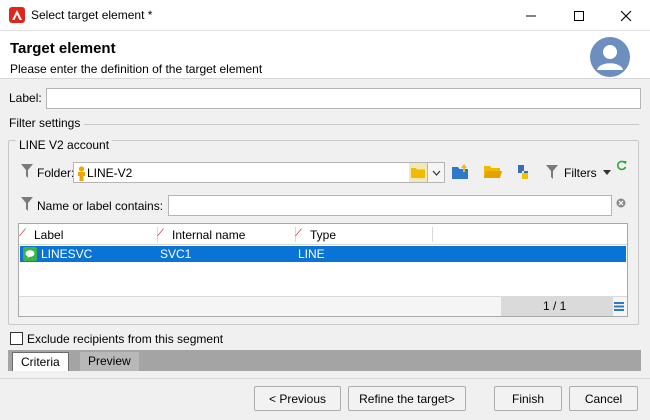 The height and width of the screenshot is (420, 650). Describe the element at coordinates (63, 48) in the screenshot. I see `page-title: Target element` at that location.